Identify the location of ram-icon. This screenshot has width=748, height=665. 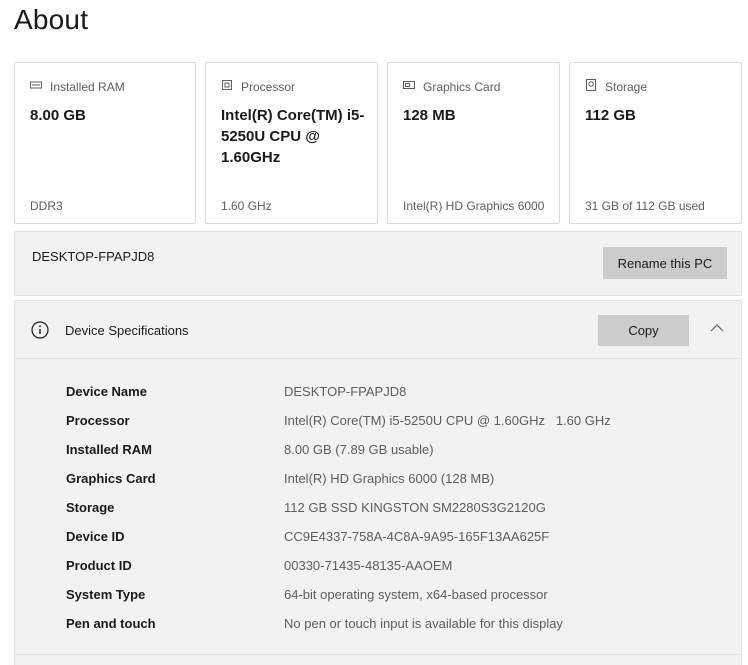
(36, 86).